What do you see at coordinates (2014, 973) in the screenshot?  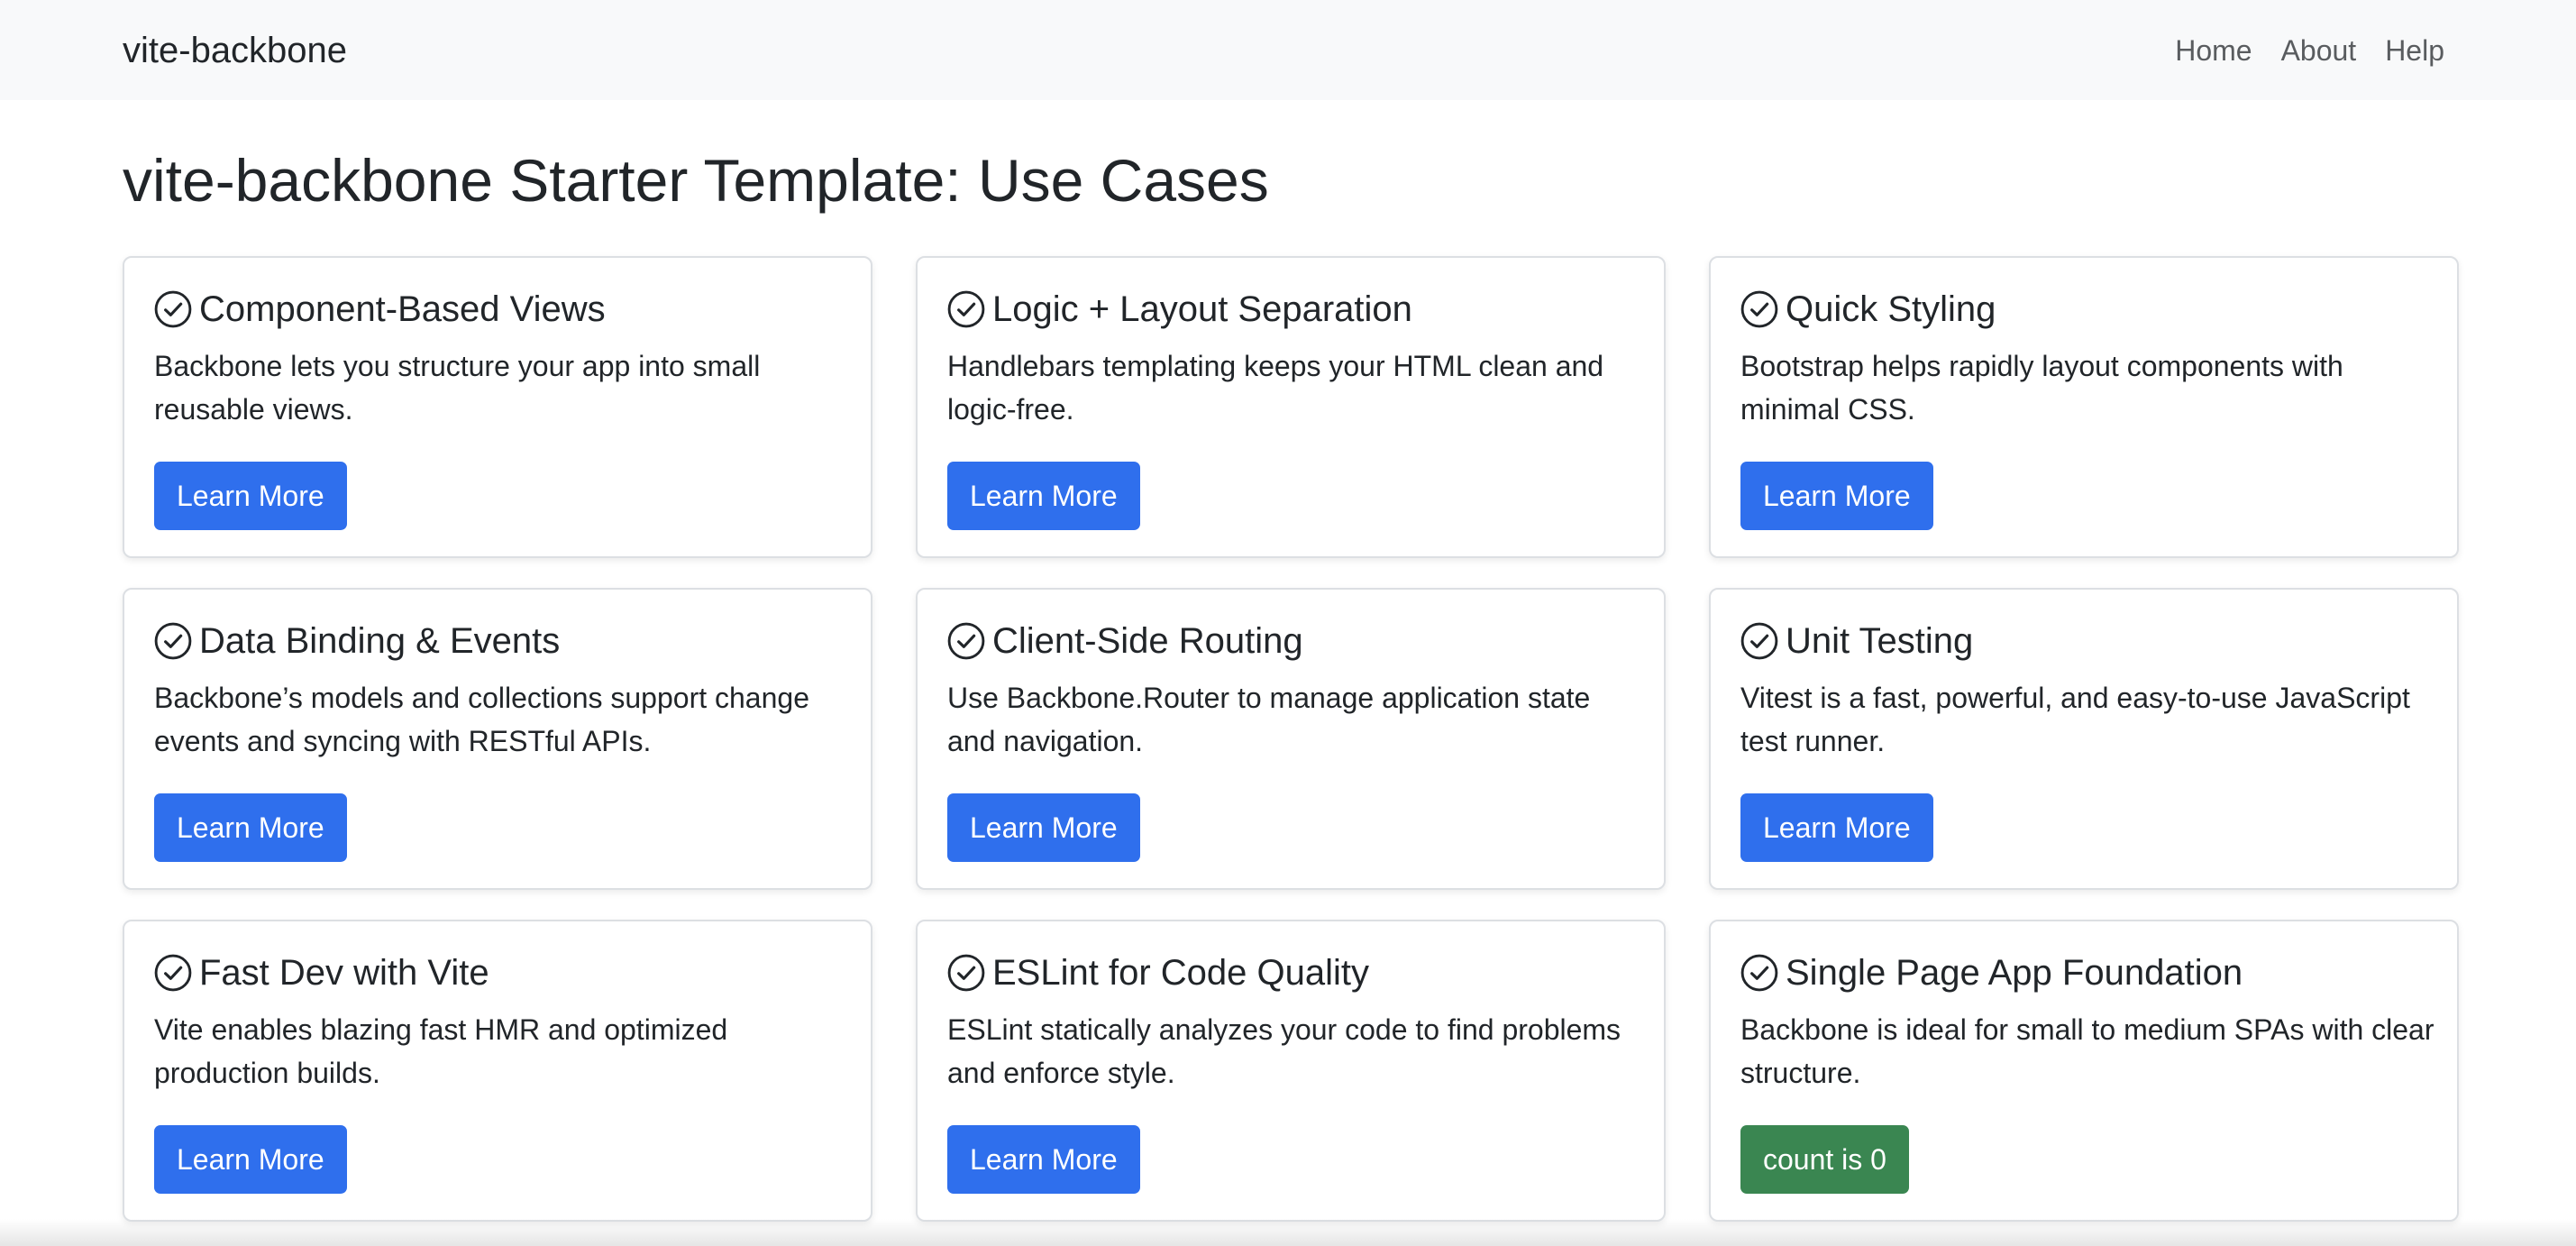 I see `card-title-text: Single Page App Foundation` at bounding box center [2014, 973].